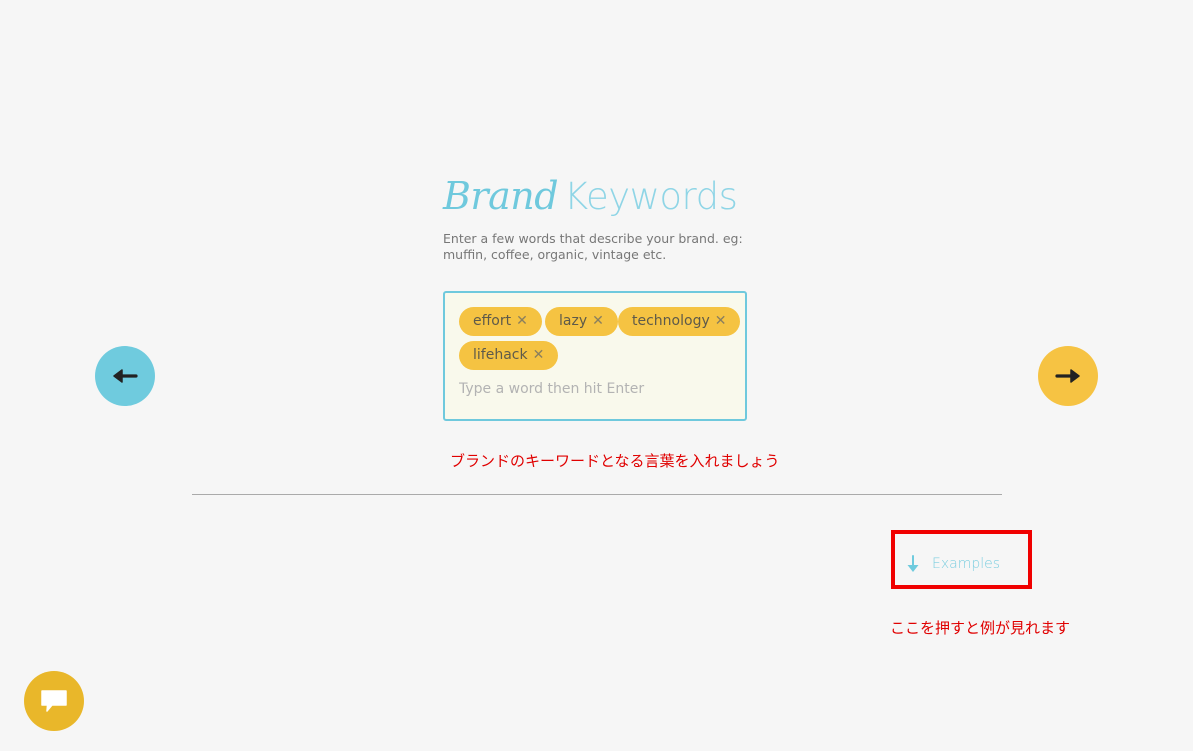 Image resolution: width=1193 pixels, height=751 pixels. What do you see at coordinates (651, 196) in the screenshot?
I see `title-keywords: Keywords` at bounding box center [651, 196].